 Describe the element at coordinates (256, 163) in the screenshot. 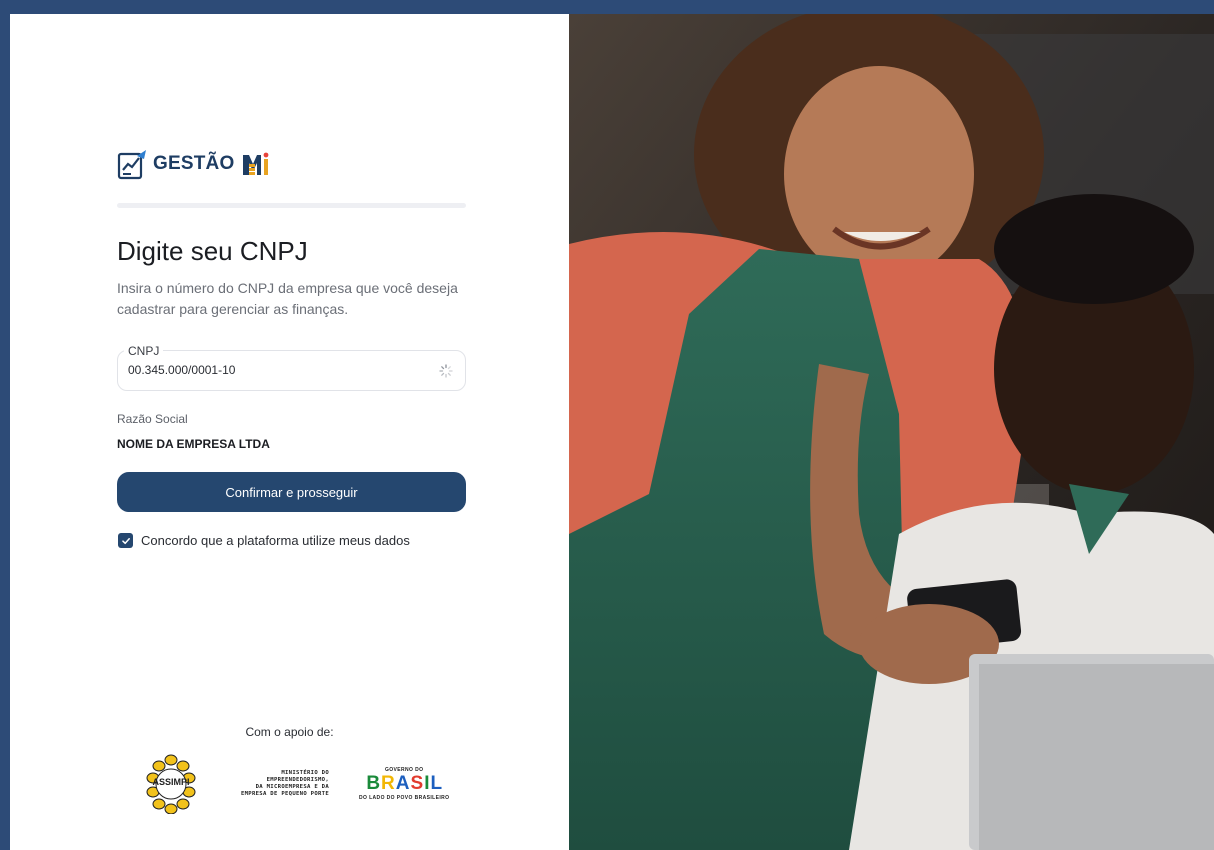

I see `mei-logo-icon` at that location.